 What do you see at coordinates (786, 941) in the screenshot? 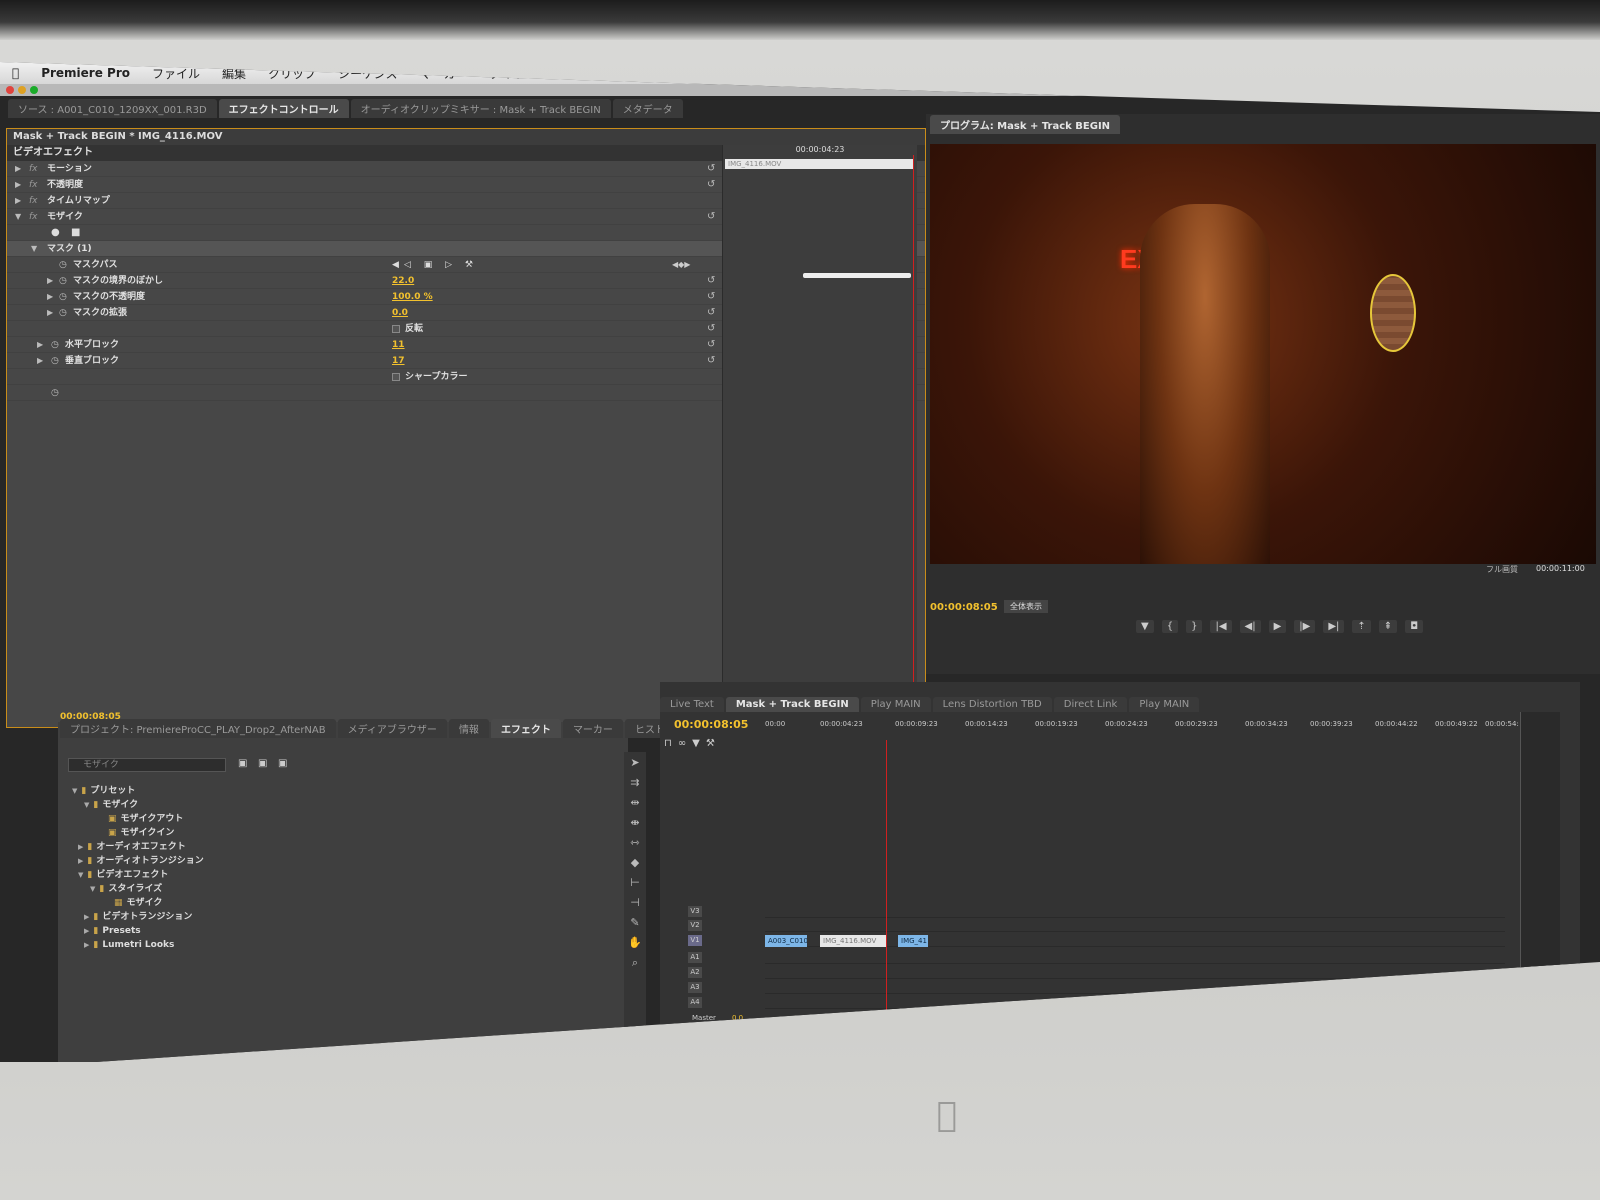
I see `clip-a003: A003_C010` at bounding box center [786, 941].